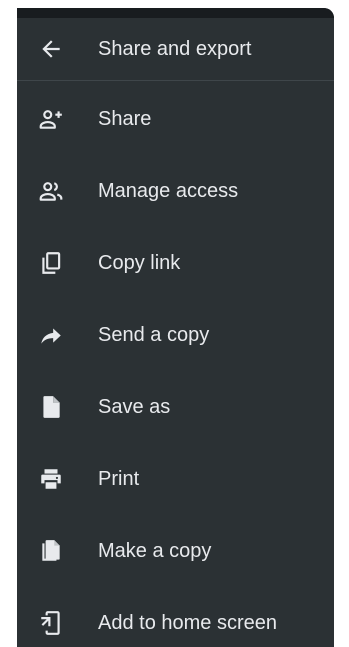 Image resolution: width=349 pixels, height=647 pixels. What do you see at coordinates (154, 335) in the screenshot?
I see `menu-item-label: Send a copy` at bounding box center [154, 335].